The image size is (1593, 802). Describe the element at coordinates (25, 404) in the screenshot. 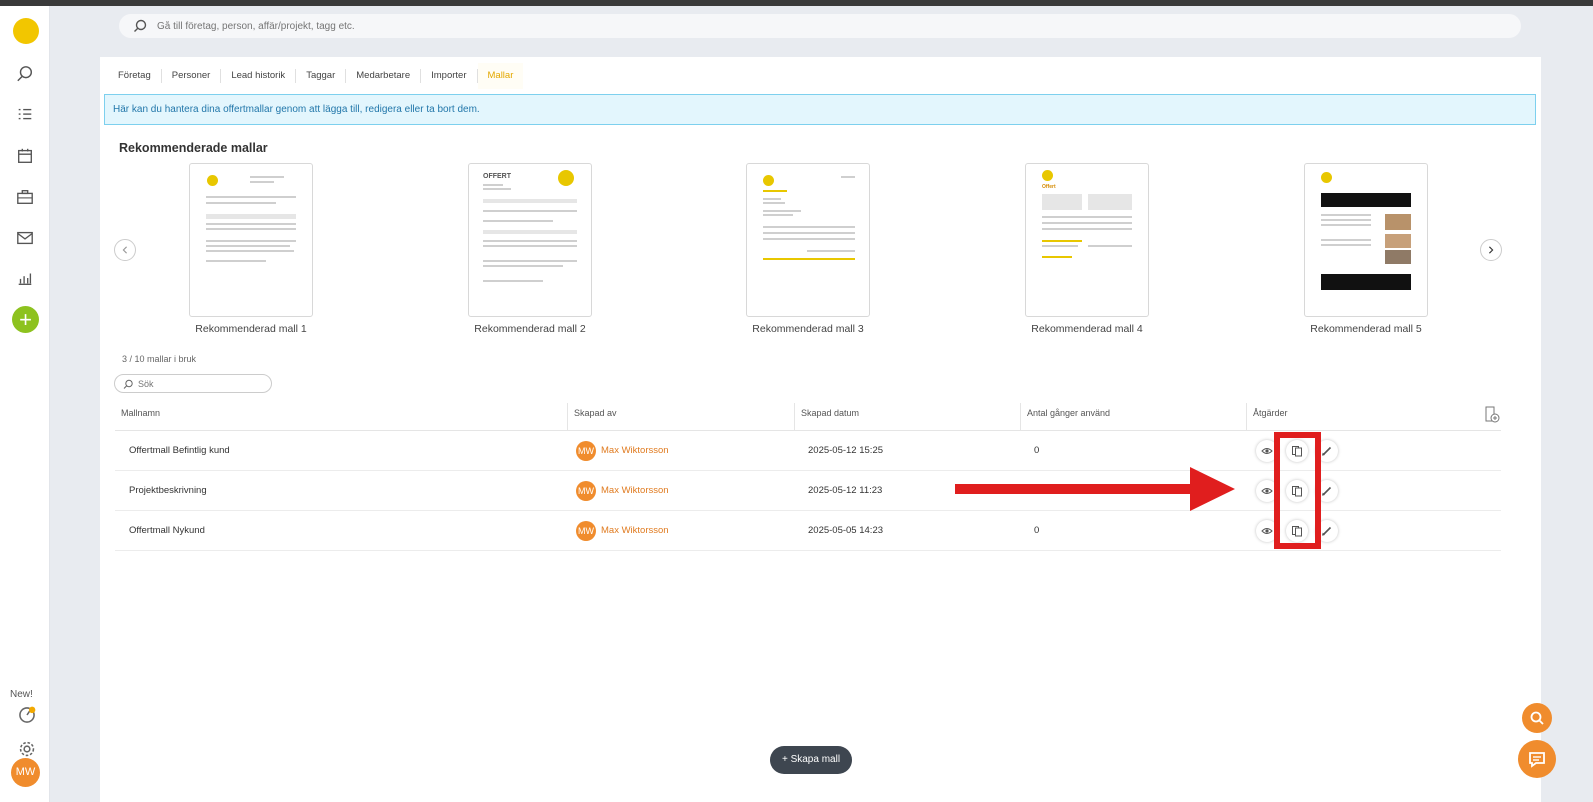

I see `sidebar: + New! MW` at that location.